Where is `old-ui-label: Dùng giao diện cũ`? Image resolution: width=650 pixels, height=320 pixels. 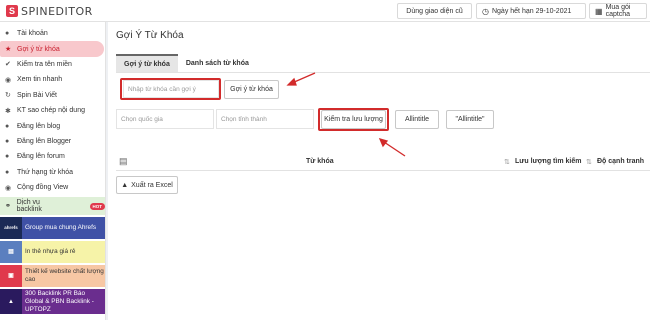
old-ui-label: Dùng giao diện cũ is located at coordinates (434, 11).